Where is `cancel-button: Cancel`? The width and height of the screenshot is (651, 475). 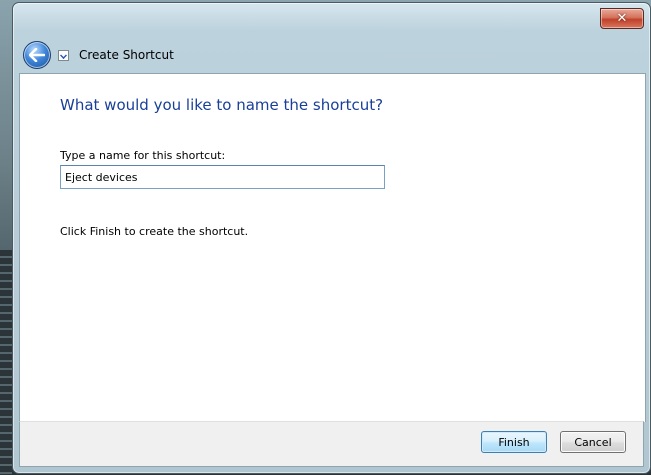 cancel-button: Cancel is located at coordinates (593, 442).